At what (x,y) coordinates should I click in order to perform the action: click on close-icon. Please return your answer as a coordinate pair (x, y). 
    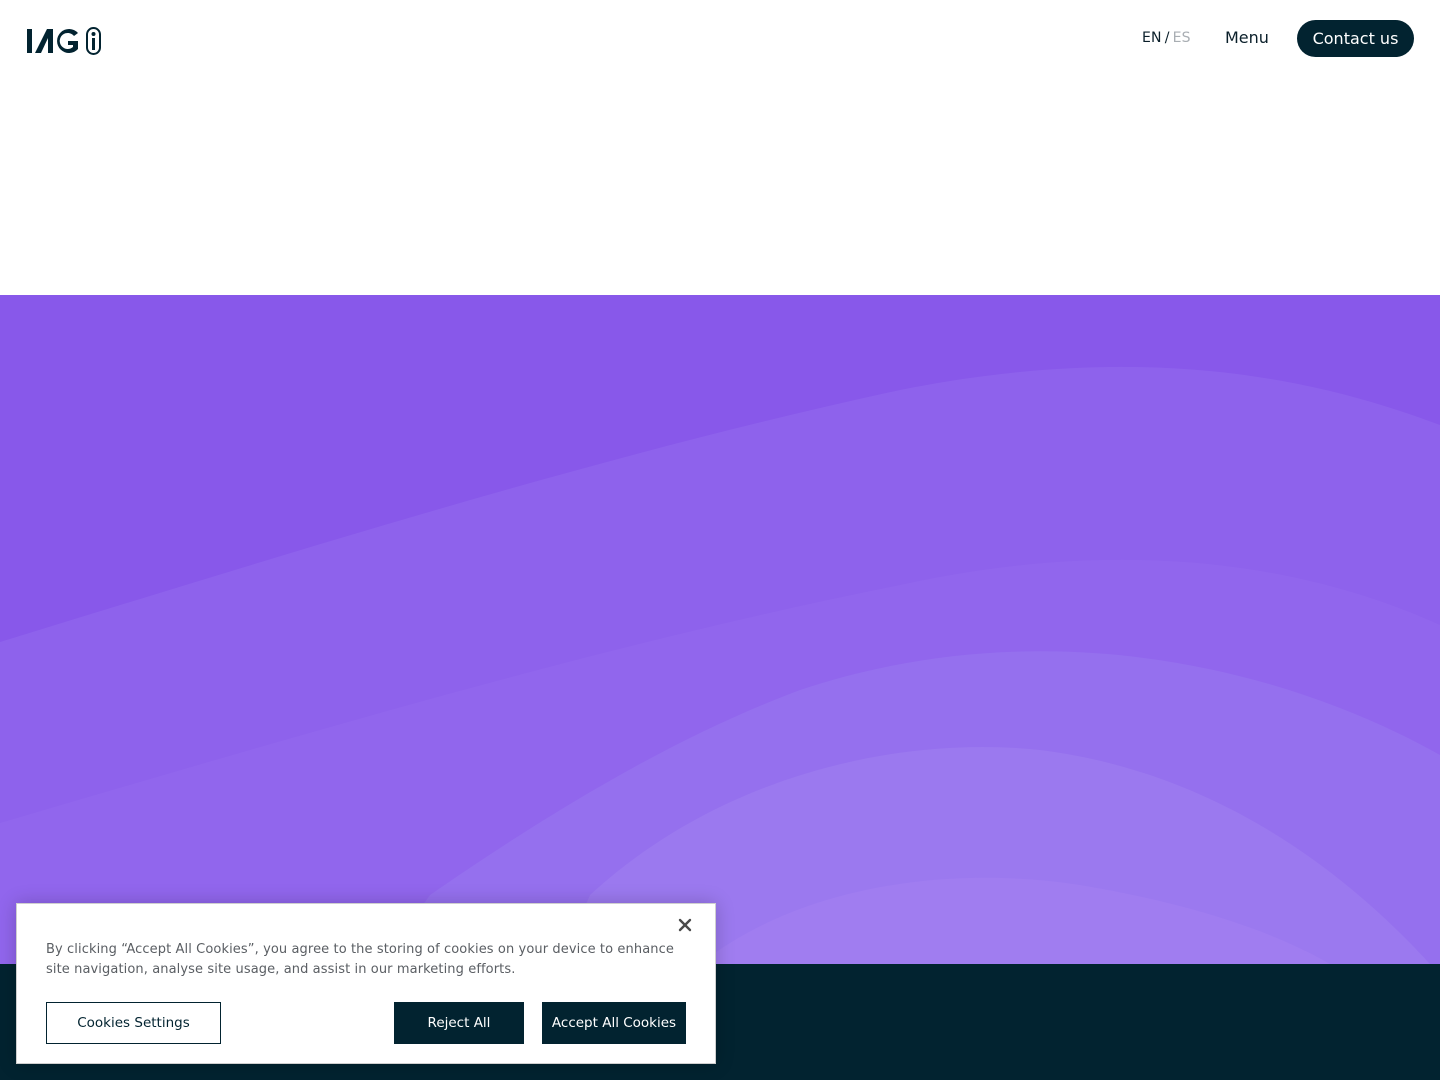
    Looking at the image, I should click on (685, 925).